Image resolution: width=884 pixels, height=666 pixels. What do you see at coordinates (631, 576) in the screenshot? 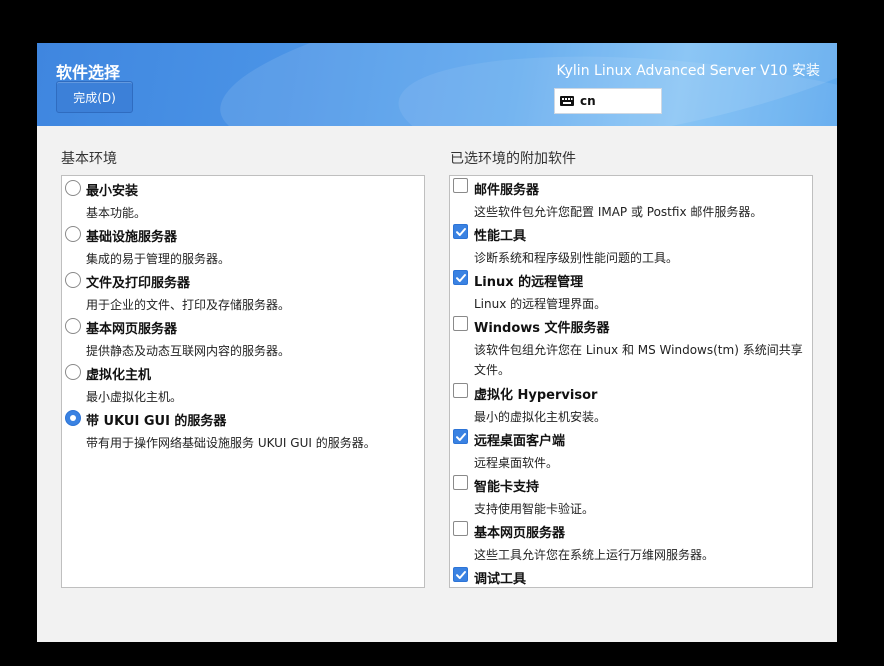
I see `addon-option: 调试工具` at bounding box center [631, 576].